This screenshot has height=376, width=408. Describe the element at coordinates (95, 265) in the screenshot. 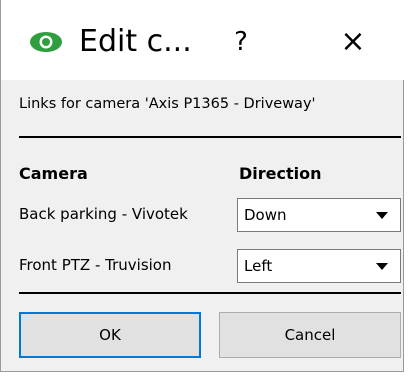

I see `camera-name: Front PTZ - Truvision` at that location.